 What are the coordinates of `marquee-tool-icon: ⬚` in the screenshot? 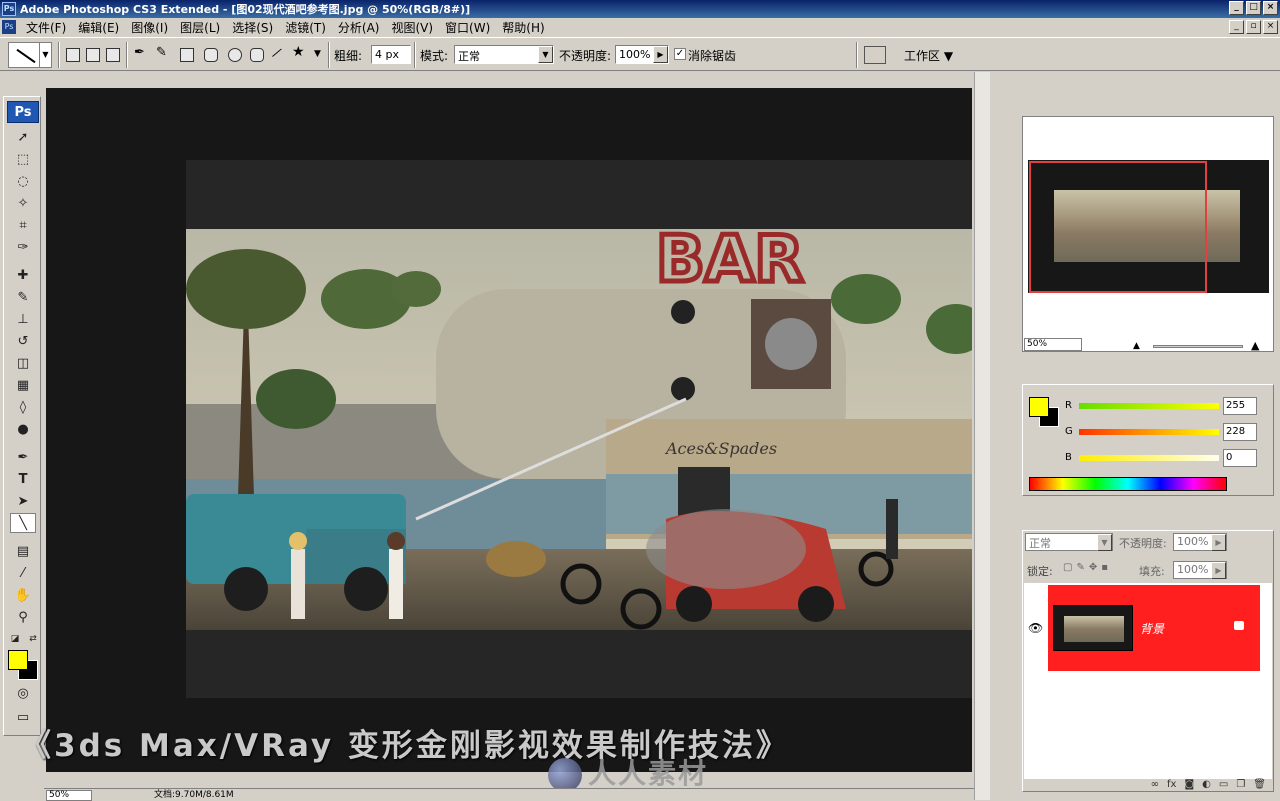 It's located at (23, 159).